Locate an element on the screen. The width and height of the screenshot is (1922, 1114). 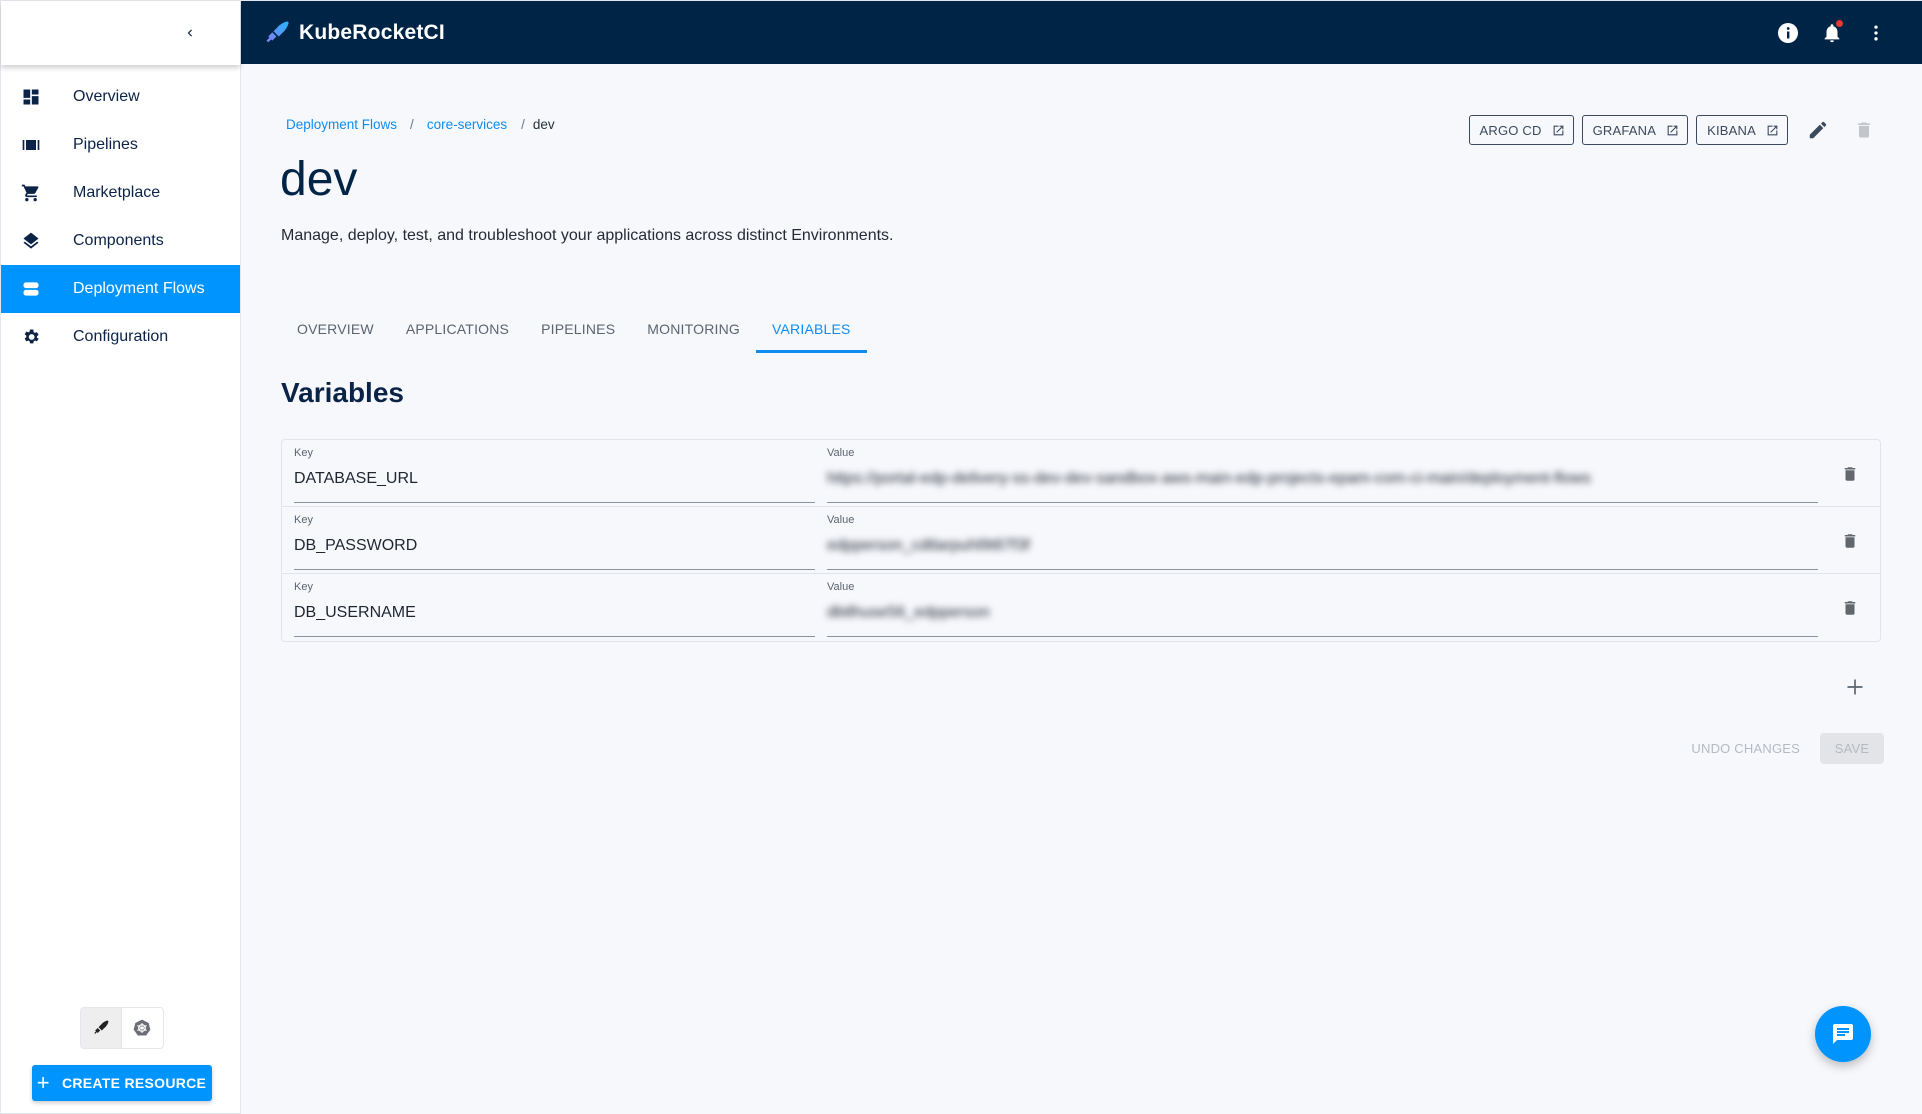
more-vertical-icon is located at coordinates (1876, 32).